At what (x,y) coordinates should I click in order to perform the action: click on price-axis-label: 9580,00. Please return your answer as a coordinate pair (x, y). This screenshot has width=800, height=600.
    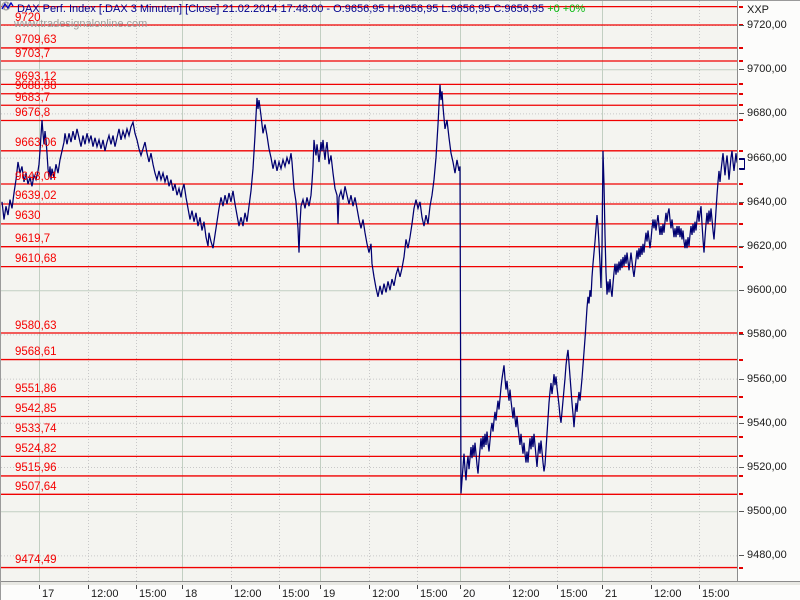
    Looking at the image, I should click on (767, 334).